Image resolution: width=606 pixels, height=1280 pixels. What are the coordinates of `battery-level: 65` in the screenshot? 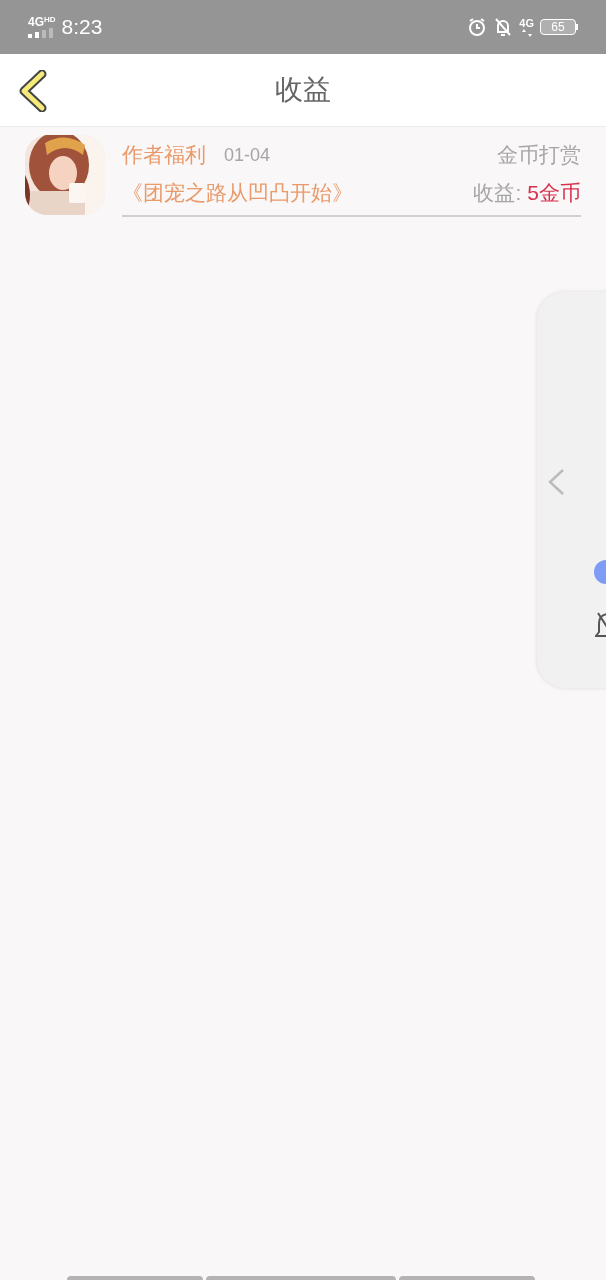 It's located at (558, 27).